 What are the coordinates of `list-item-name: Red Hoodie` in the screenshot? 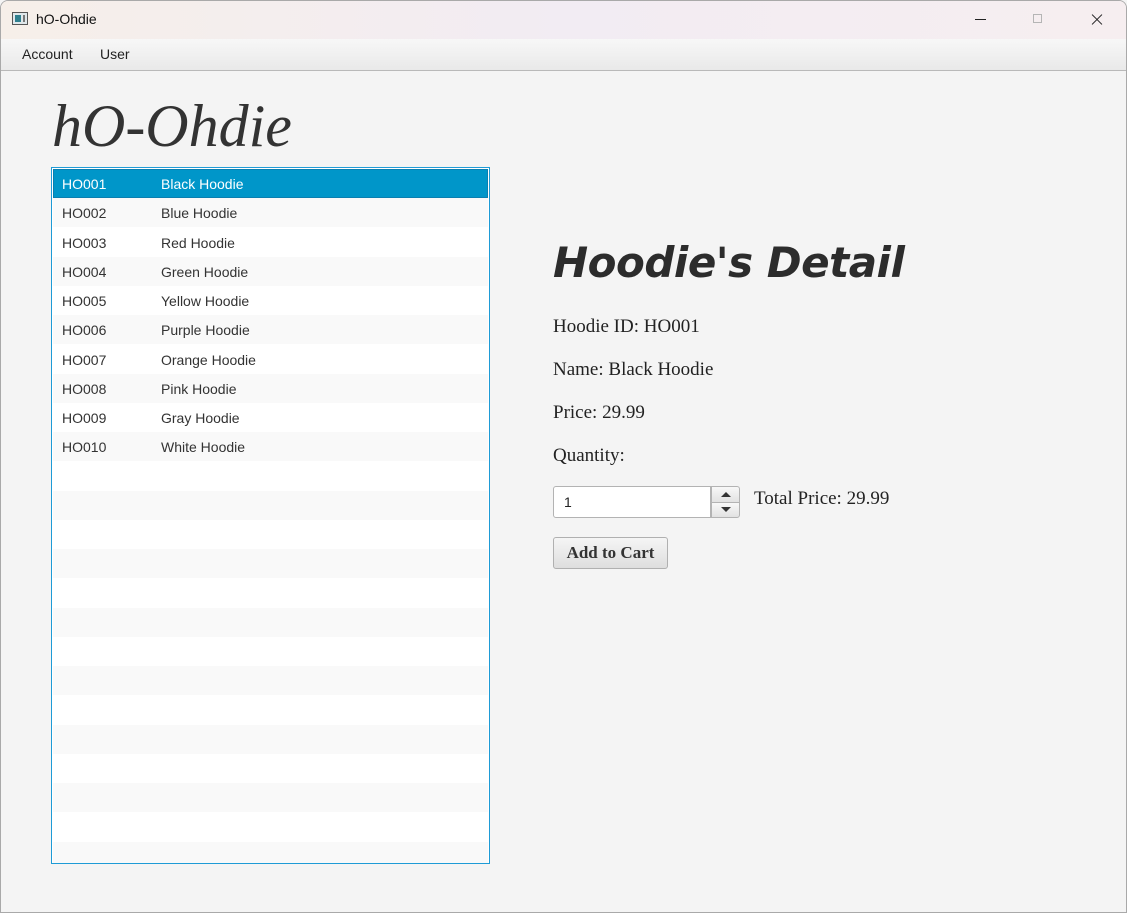 It's located at (198, 242).